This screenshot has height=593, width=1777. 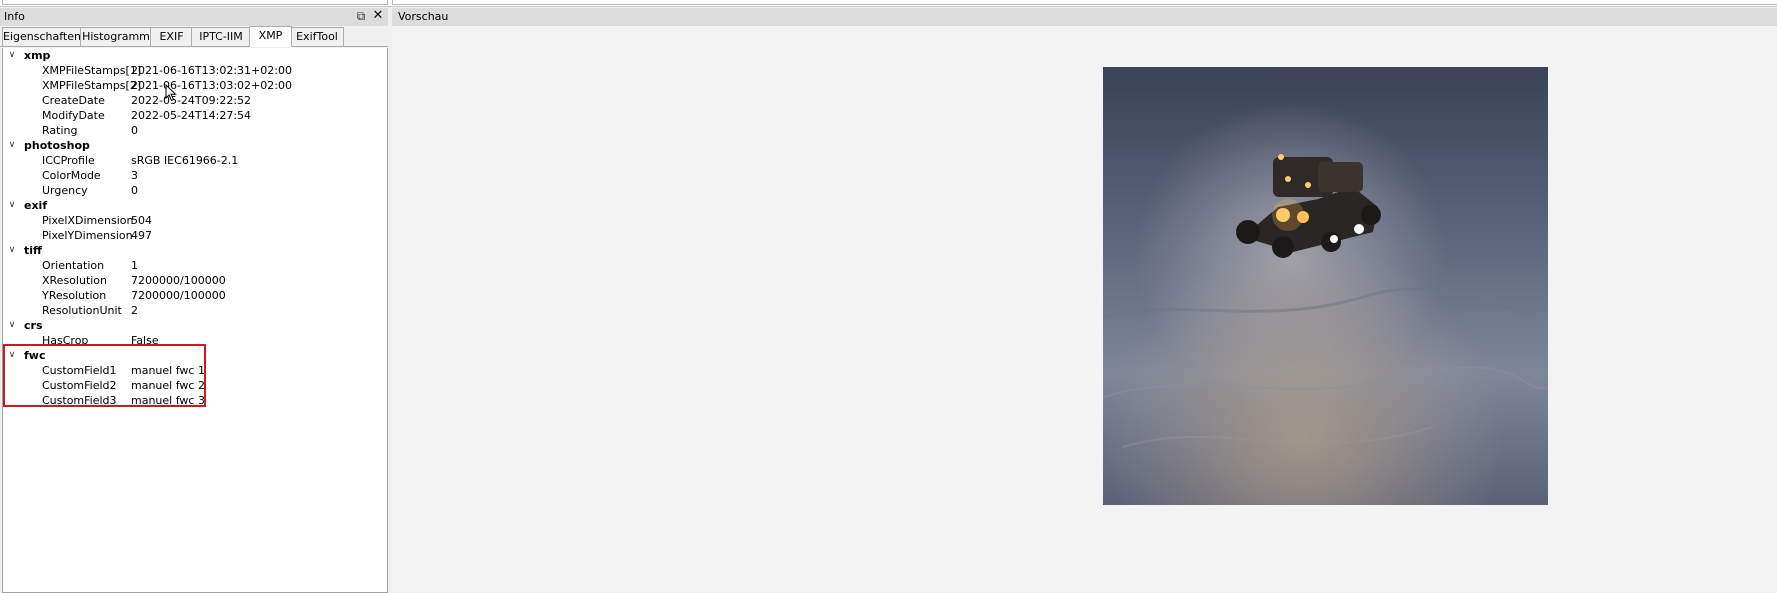 I want to click on property-key: Urgency, so click(x=65, y=190).